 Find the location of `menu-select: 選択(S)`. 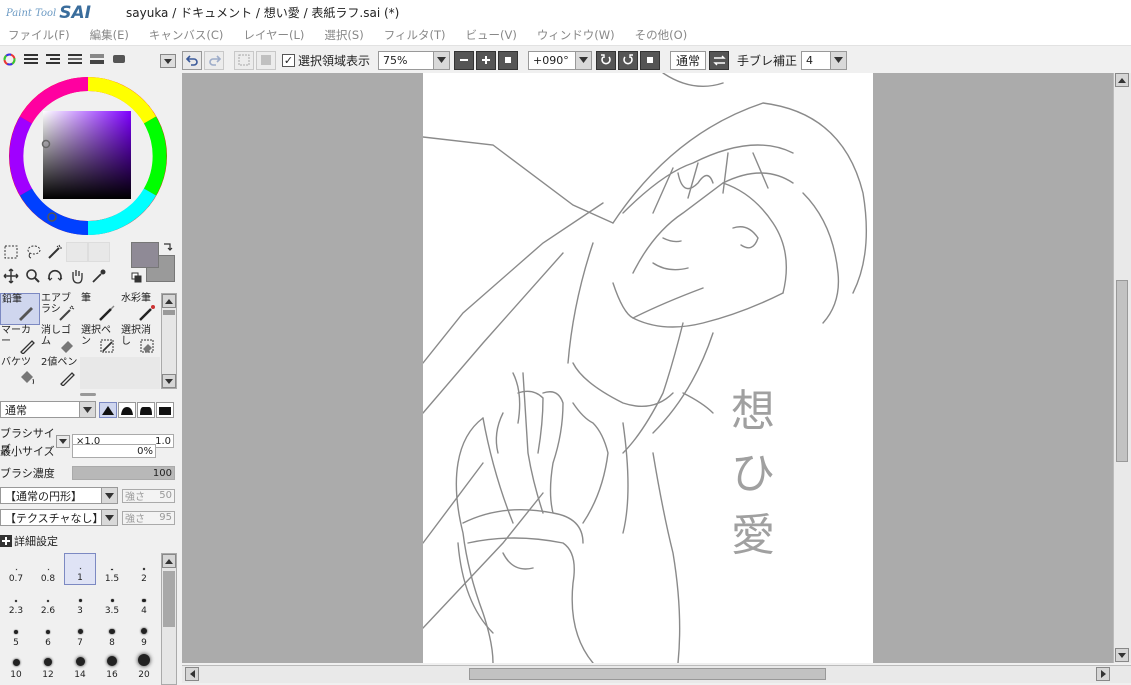

menu-select: 選択(S) is located at coordinates (345, 35).